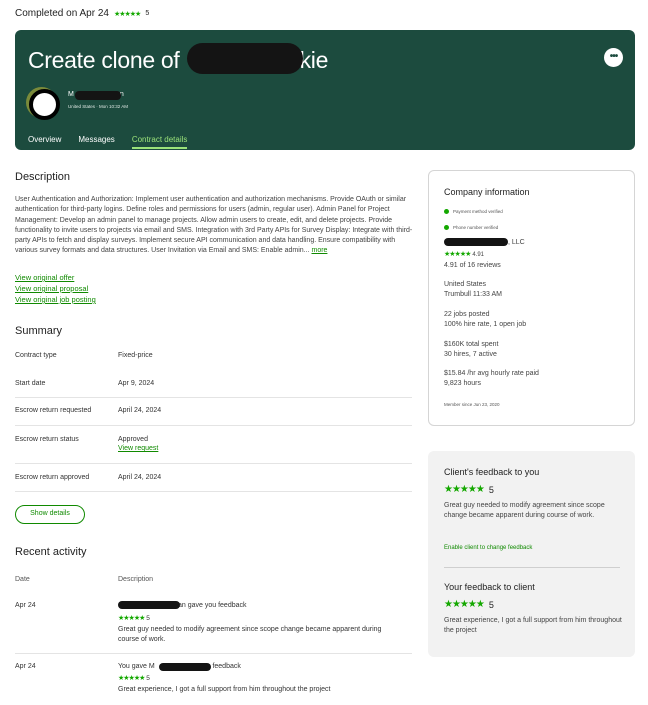  I want to click on title-suffix: kie, so click(314, 60).